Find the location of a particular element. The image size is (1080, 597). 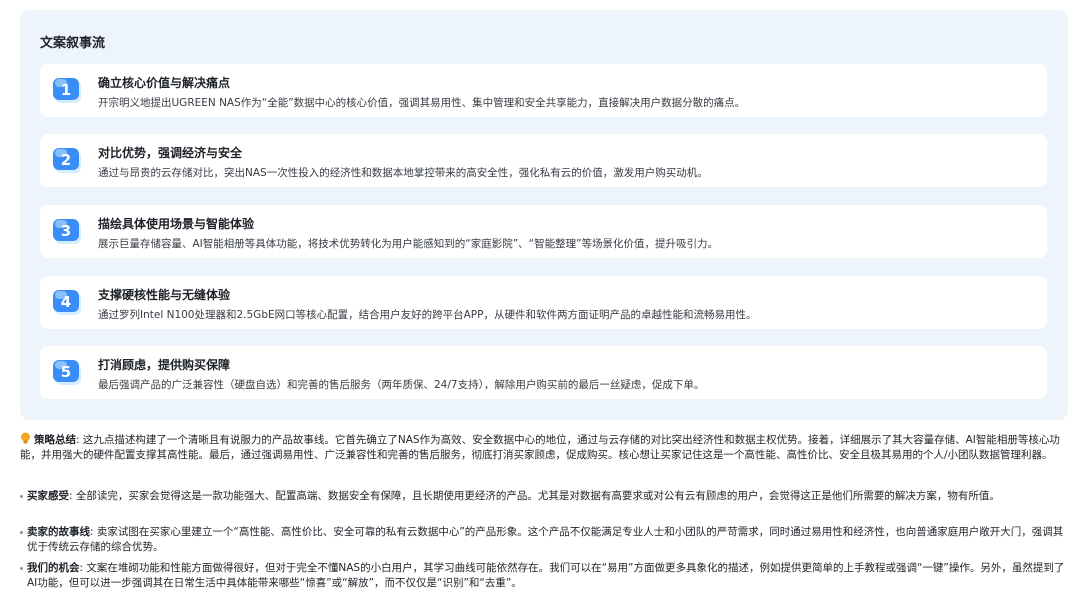

lightbulb-icon is located at coordinates (25, 438).